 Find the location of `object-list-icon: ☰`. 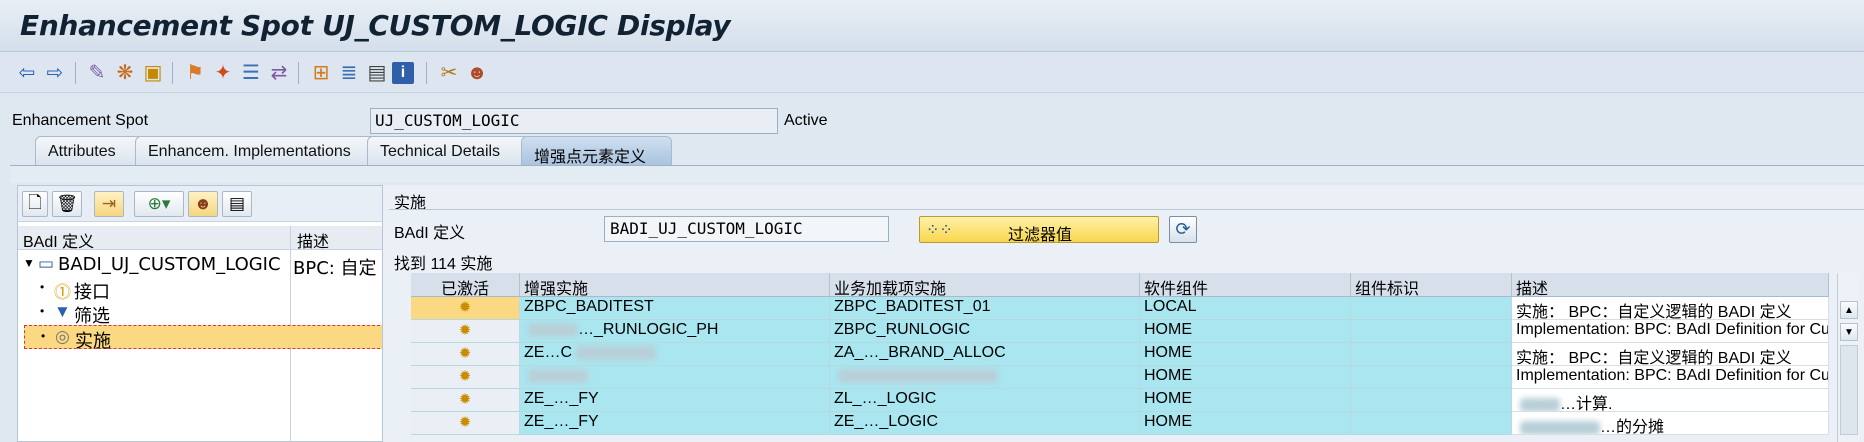

object-list-icon: ☰ is located at coordinates (251, 73).